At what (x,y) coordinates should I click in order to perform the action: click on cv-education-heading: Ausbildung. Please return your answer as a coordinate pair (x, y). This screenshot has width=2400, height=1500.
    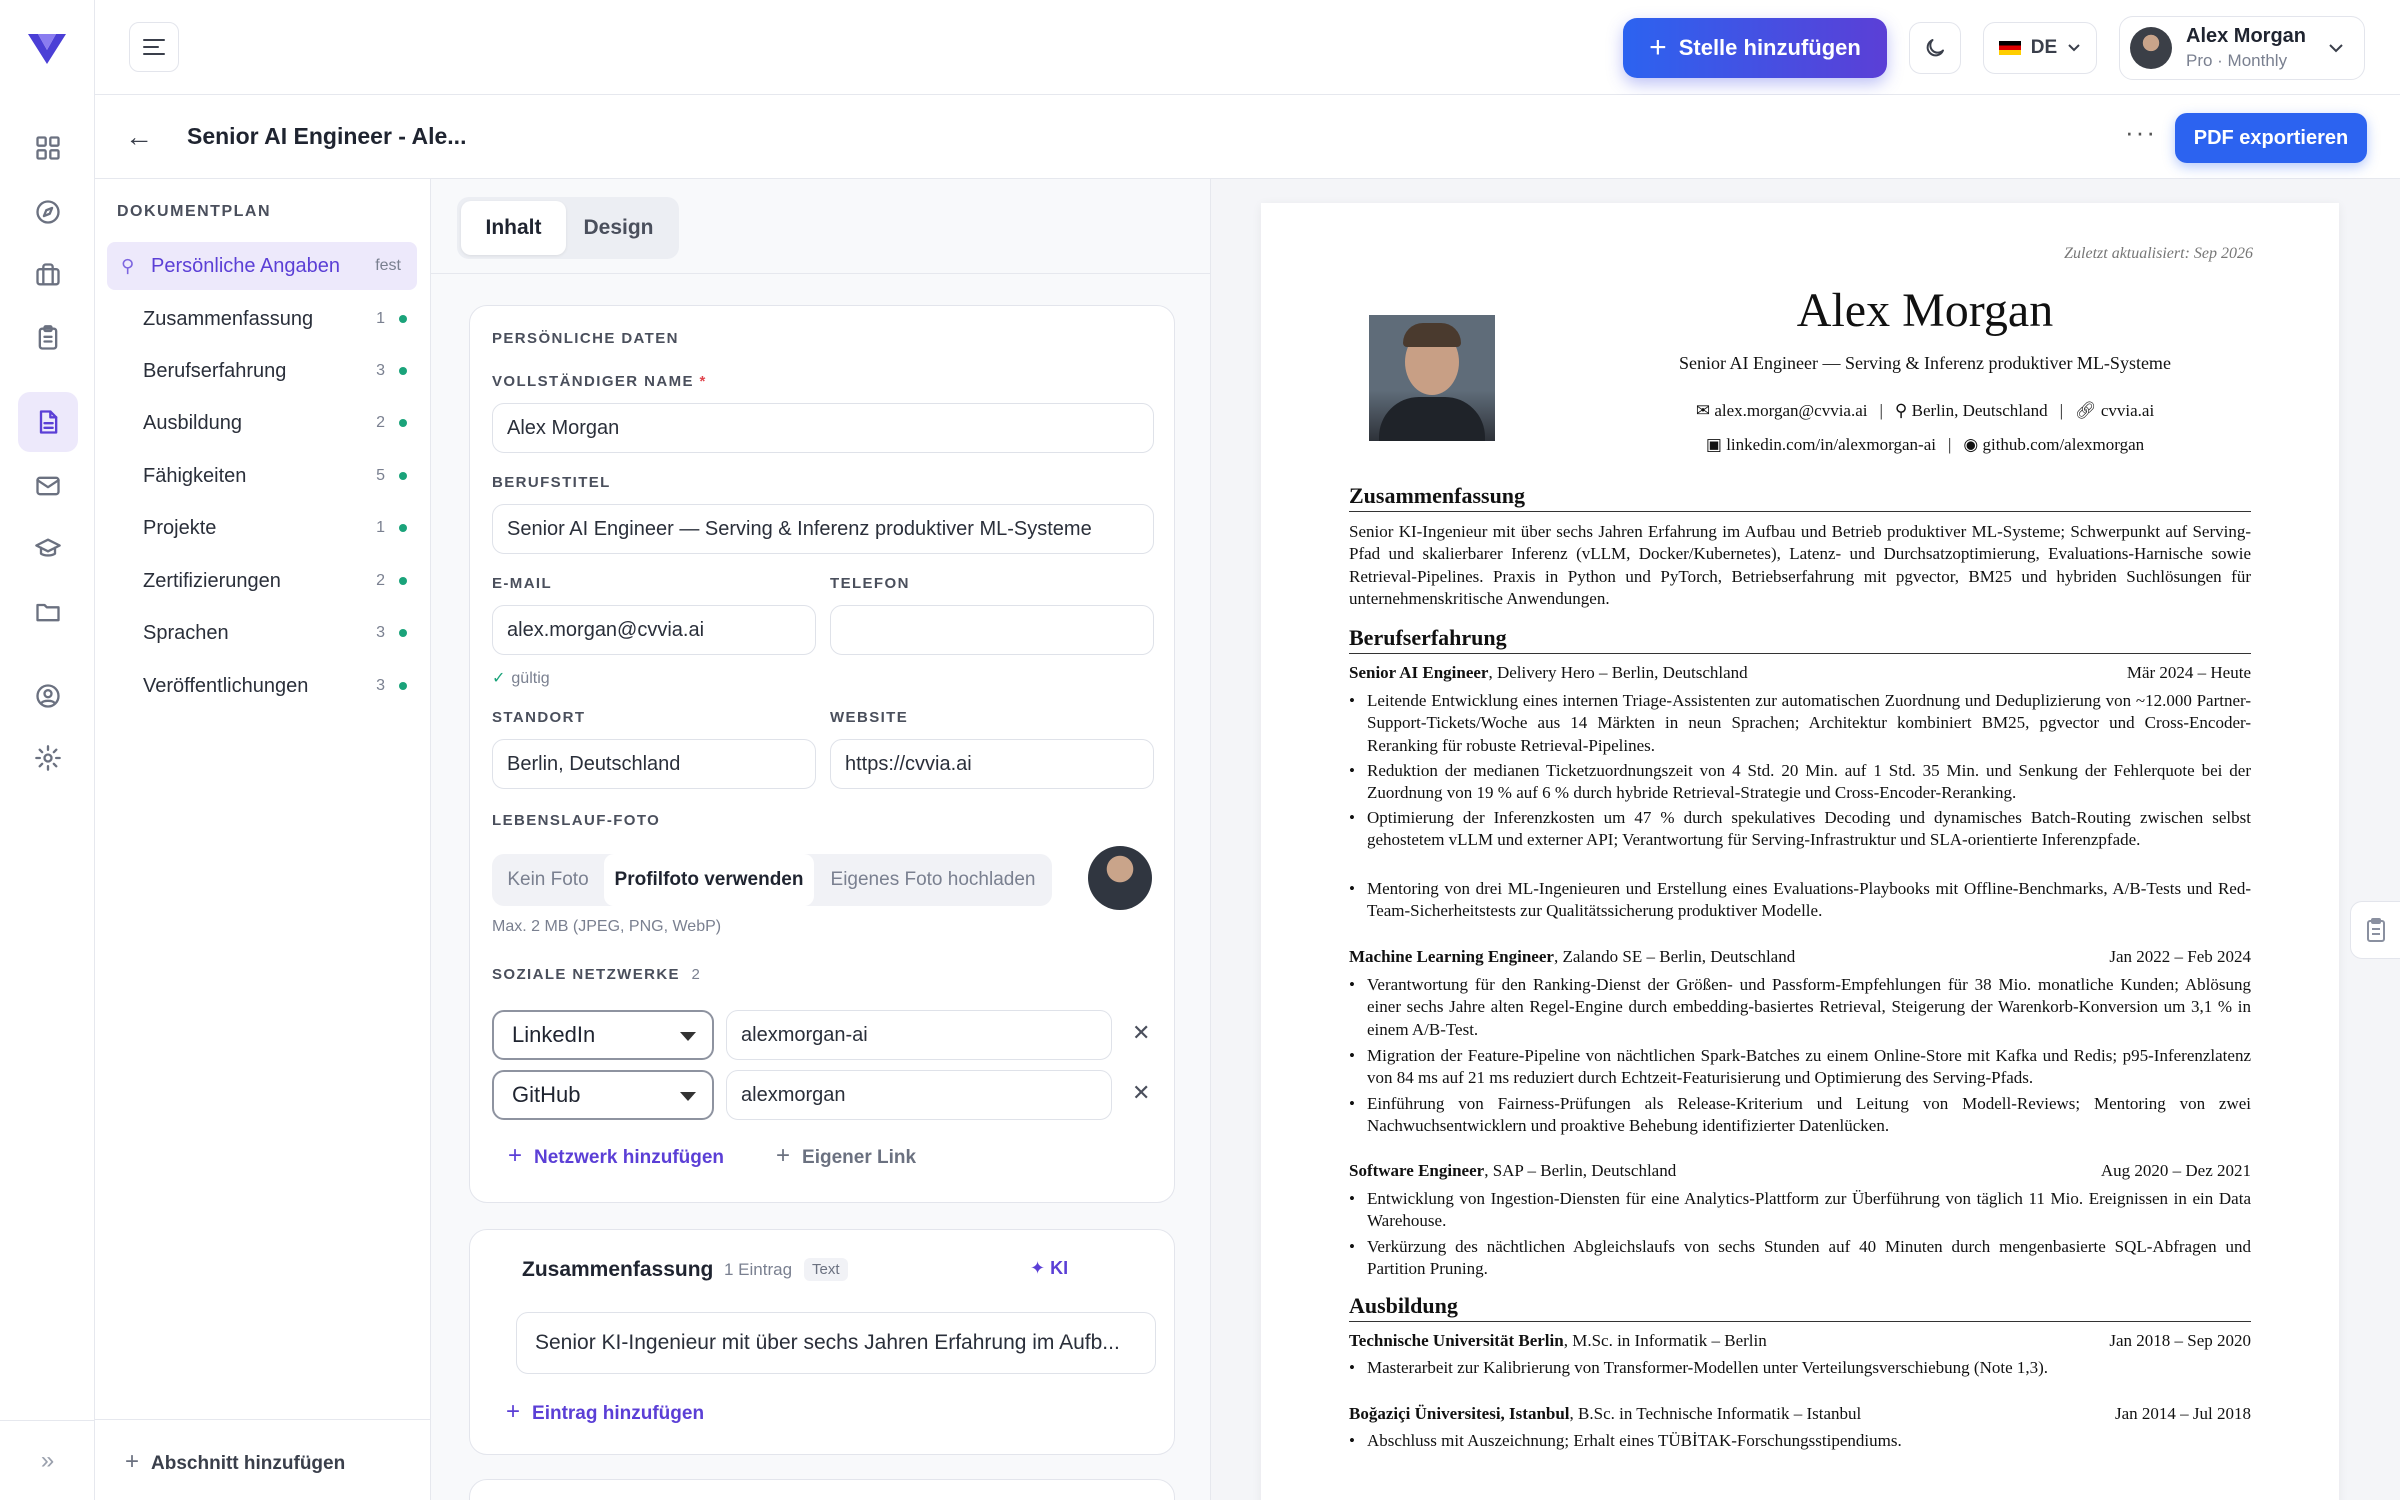
    Looking at the image, I should click on (1800, 1307).